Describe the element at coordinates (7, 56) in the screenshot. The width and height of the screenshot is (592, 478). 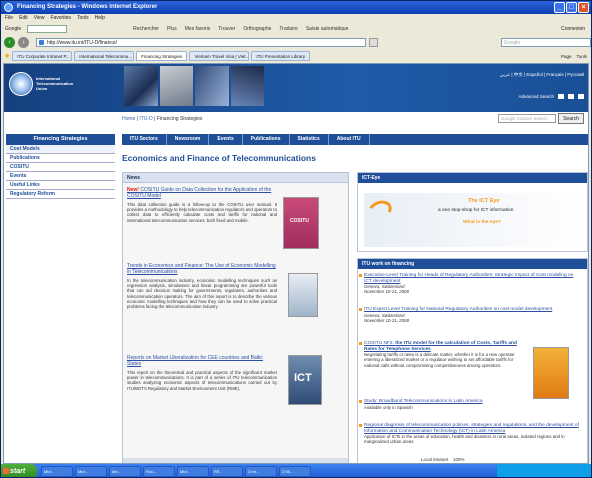
I see `favorites-star-icon: ★` at that location.